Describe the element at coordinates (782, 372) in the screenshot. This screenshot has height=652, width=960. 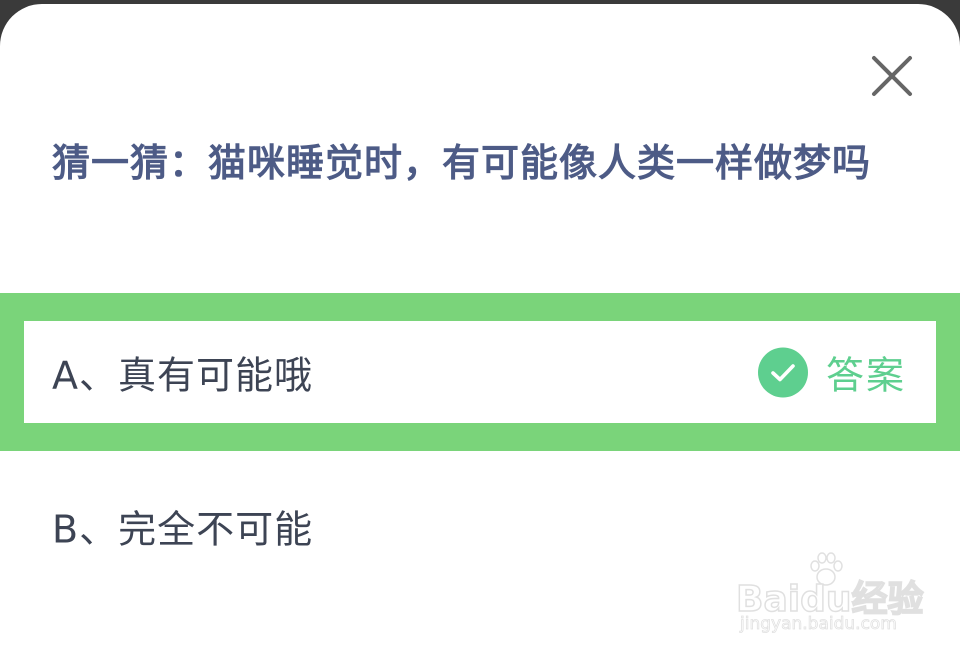
I see `check-circle-icon` at that location.